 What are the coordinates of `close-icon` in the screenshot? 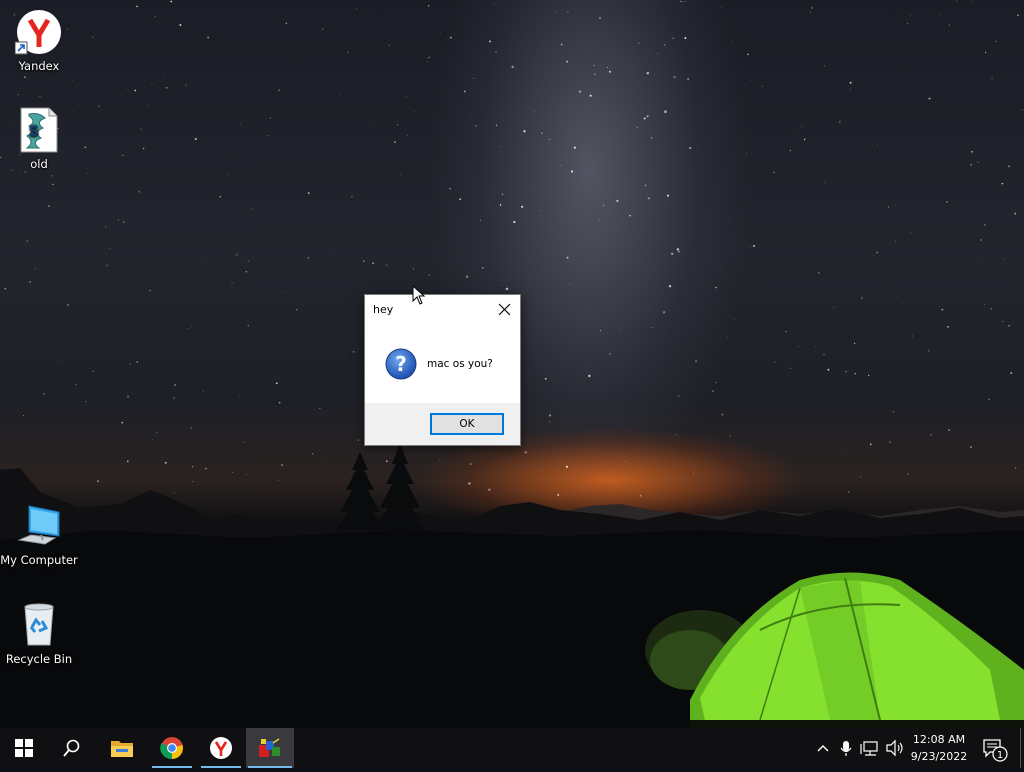 It's located at (505, 309).